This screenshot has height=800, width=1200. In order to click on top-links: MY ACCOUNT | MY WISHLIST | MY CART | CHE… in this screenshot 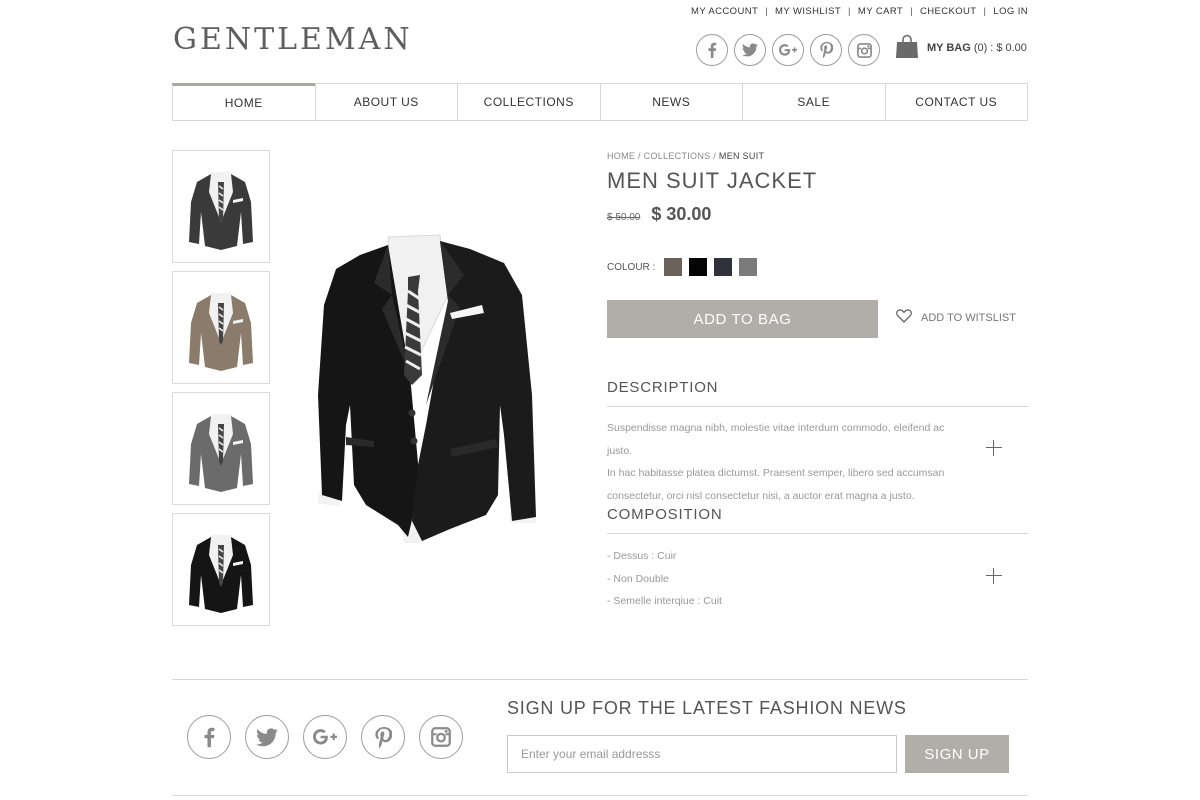, I will do `click(859, 11)`.